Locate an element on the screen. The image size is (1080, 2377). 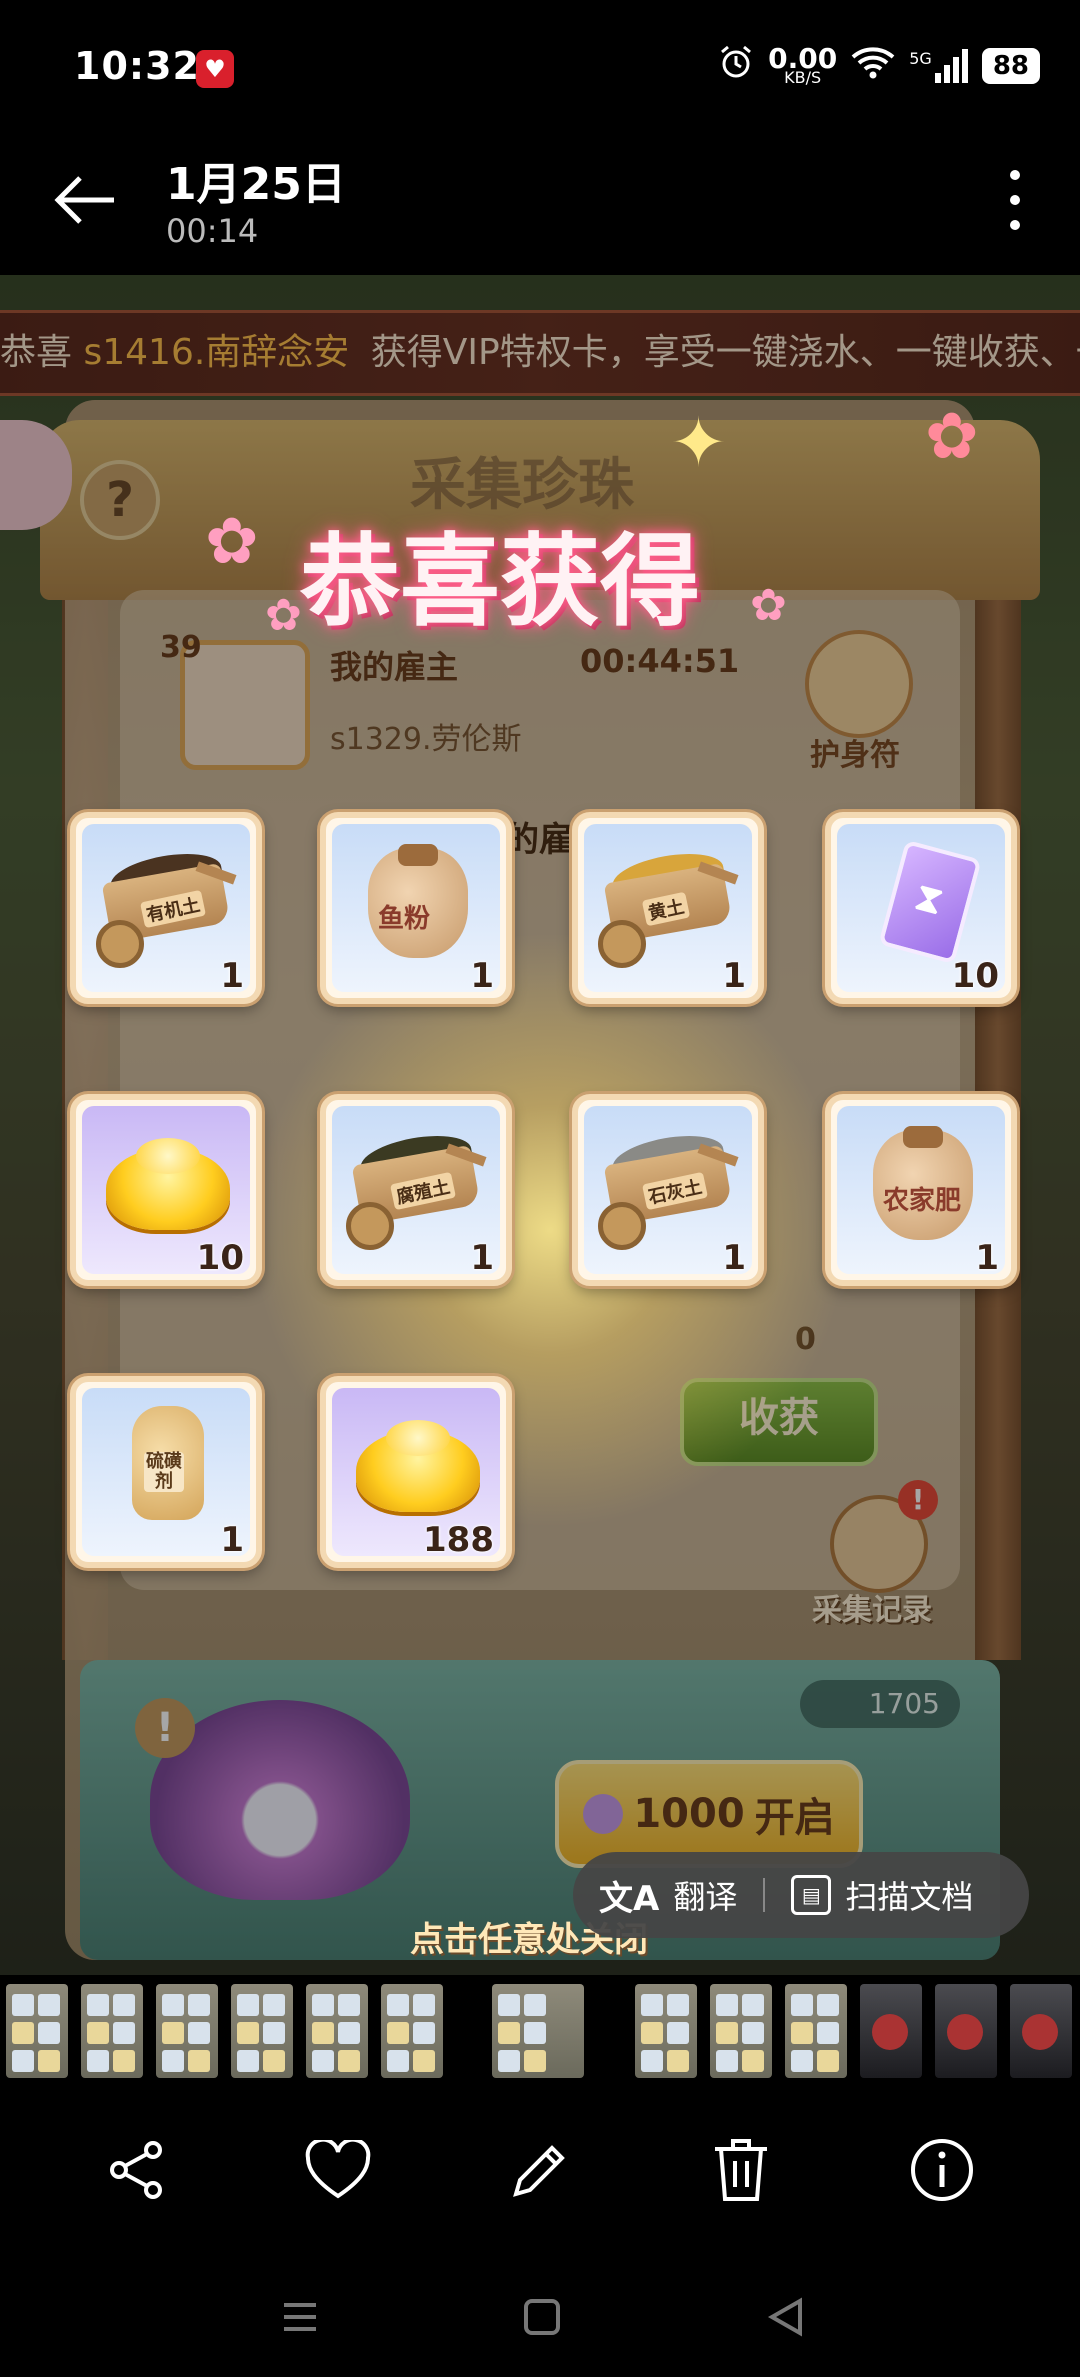
reward-item-card: 硫磺剂 1 is located at coordinates (166, 1472).